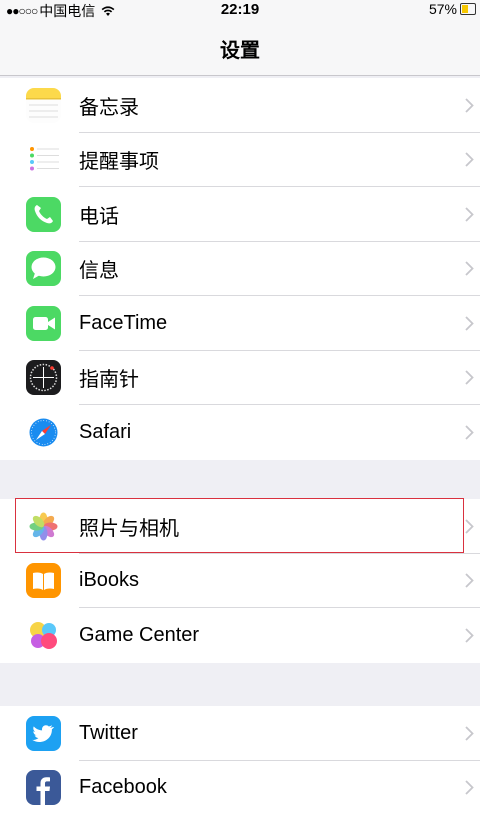 This screenshot has width=480, height=815. I want to click on settings-row-label: 电话, so click(99, 214).